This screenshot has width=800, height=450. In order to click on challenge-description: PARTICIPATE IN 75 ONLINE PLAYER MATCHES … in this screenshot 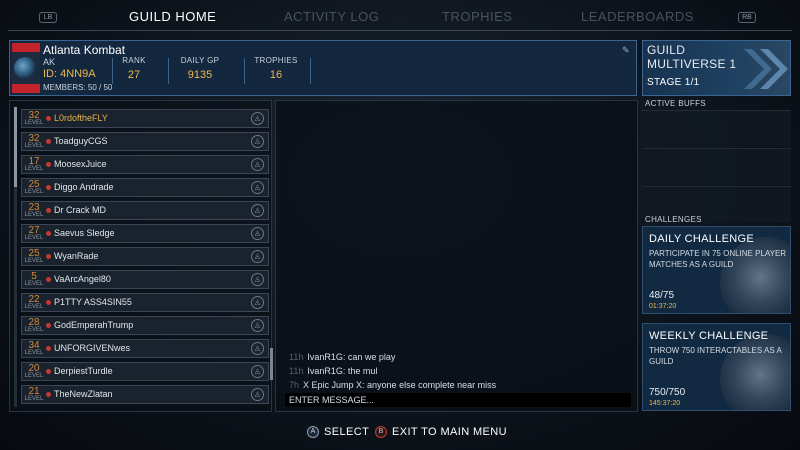, I will do `click(718, 259)`.